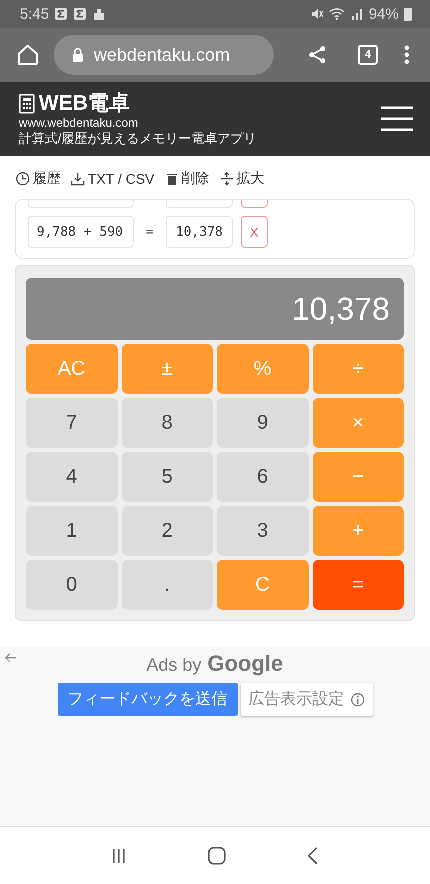  What do you see at coordinates (215, 309) in the screenshot?
I see `calculator-display: 10,378` at bounding box center [215, 309].